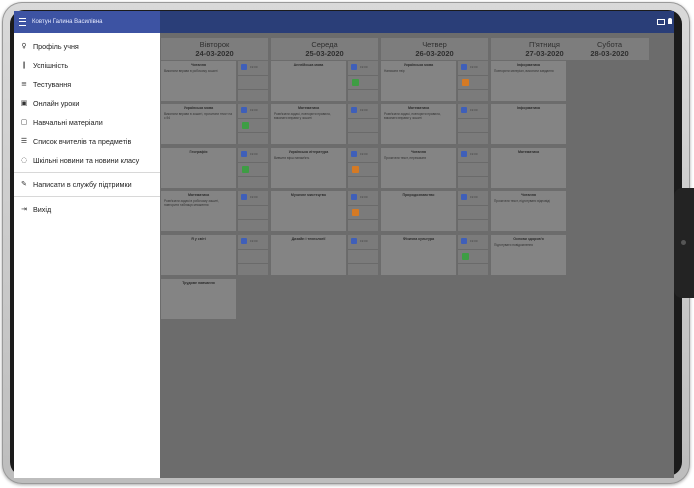  Describe the element at coordinates (214, 53) in the screenshot. I see `day-date: 24-03-2020` at that location.